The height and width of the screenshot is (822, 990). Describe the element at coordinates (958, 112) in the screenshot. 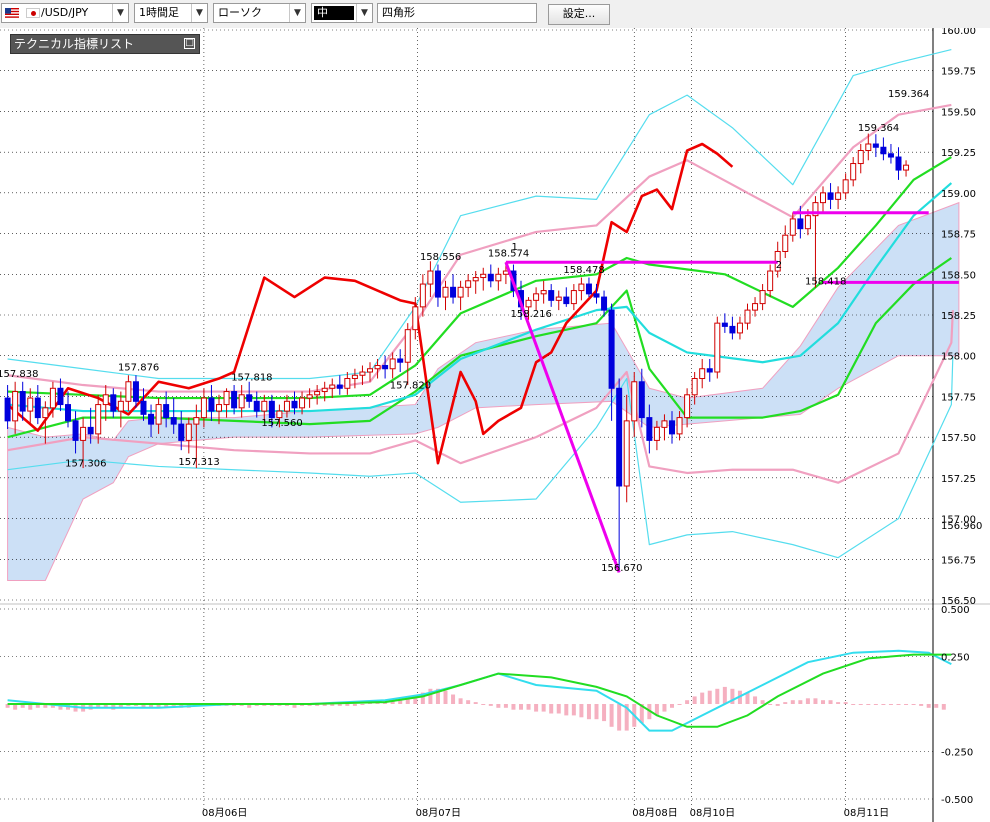

I see `y-tick-label: 159.50` at that location.